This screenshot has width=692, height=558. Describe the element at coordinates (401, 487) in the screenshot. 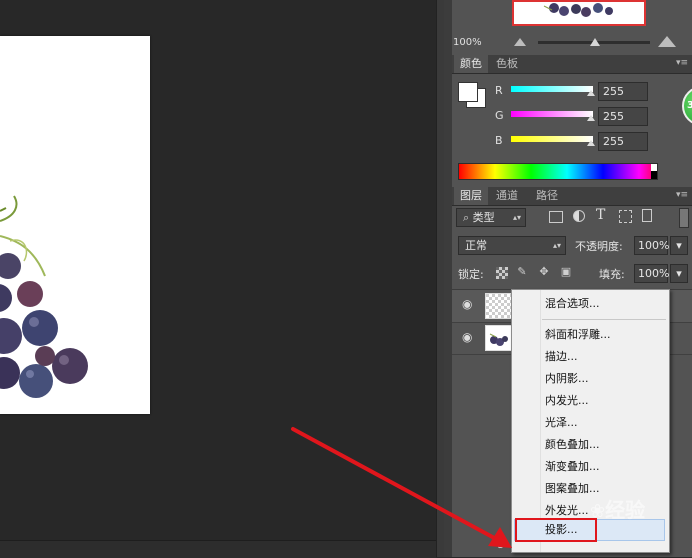

I see `annotation-arrow` at that location.